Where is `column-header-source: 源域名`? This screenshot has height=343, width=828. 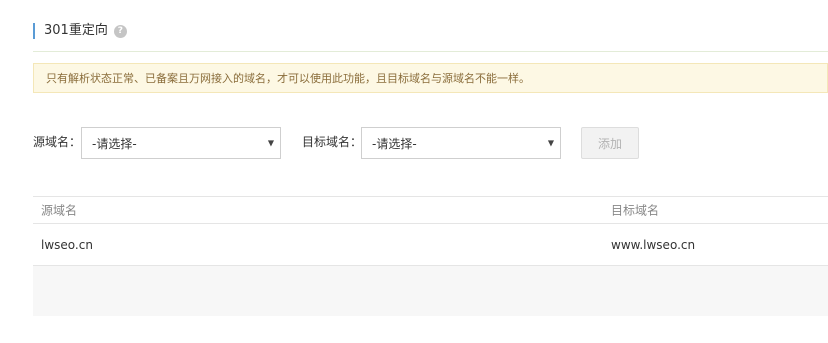 column-header-source: 源域名 is located at coordinates (59, 210).